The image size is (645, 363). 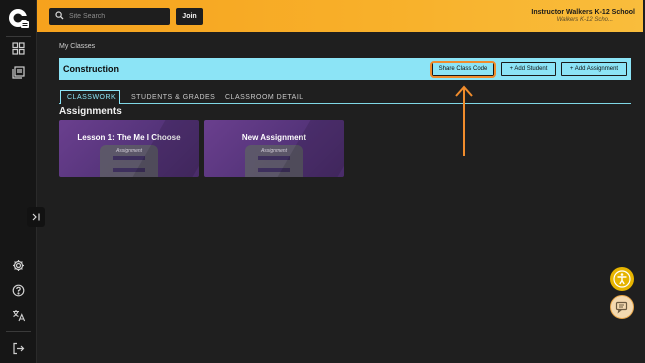 What do you see at coordinates (594, 69) in the screenshot?
I see `add-assignment-button: + Add Assignment` at bounding box center [594, 69].